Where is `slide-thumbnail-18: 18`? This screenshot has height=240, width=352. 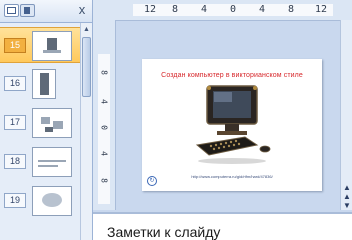 slide-thumbnail-18: 18 is located at coordinates (40, 161).